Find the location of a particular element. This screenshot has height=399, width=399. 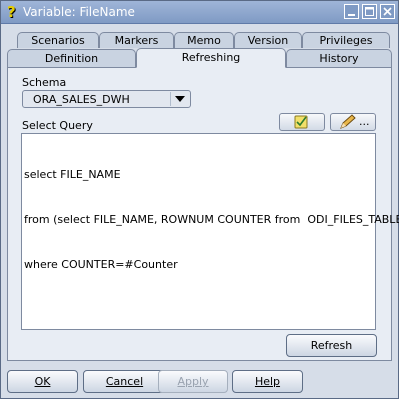

select-query-label: Select Query is located at coordinates (57, 125).